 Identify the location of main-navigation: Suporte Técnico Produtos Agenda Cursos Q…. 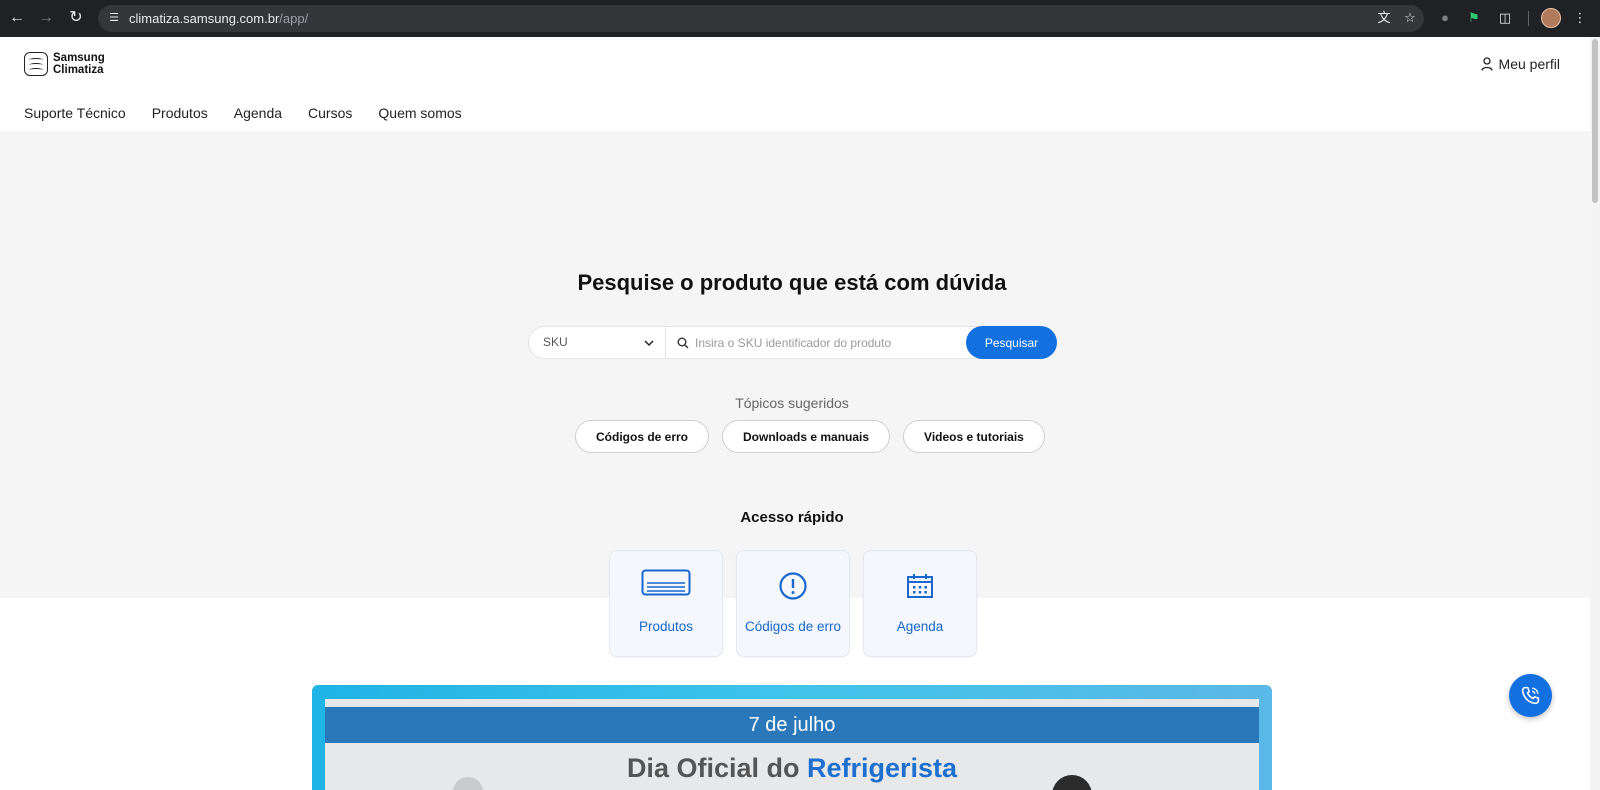
(243, 113).